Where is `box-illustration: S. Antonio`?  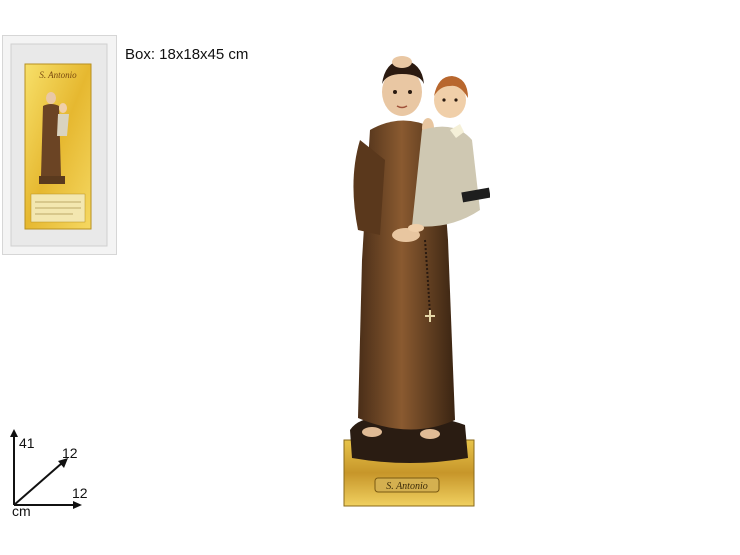
box-illustration: S. Antonio is located at coordinates (59, 145).